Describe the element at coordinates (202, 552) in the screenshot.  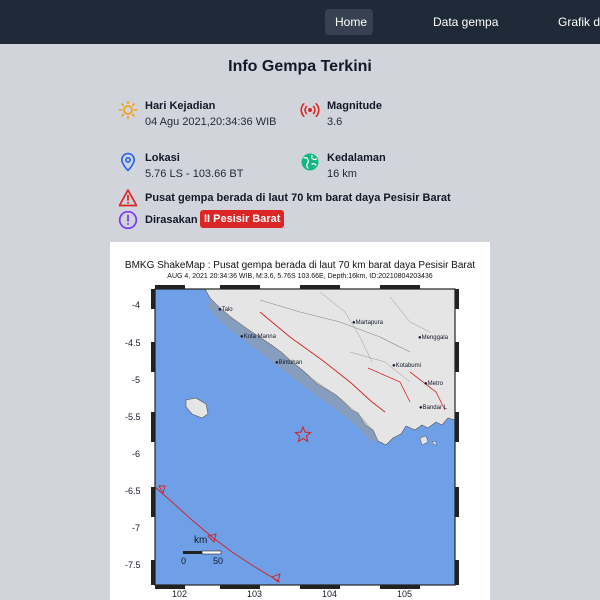
I see `scale-bar` at that location.